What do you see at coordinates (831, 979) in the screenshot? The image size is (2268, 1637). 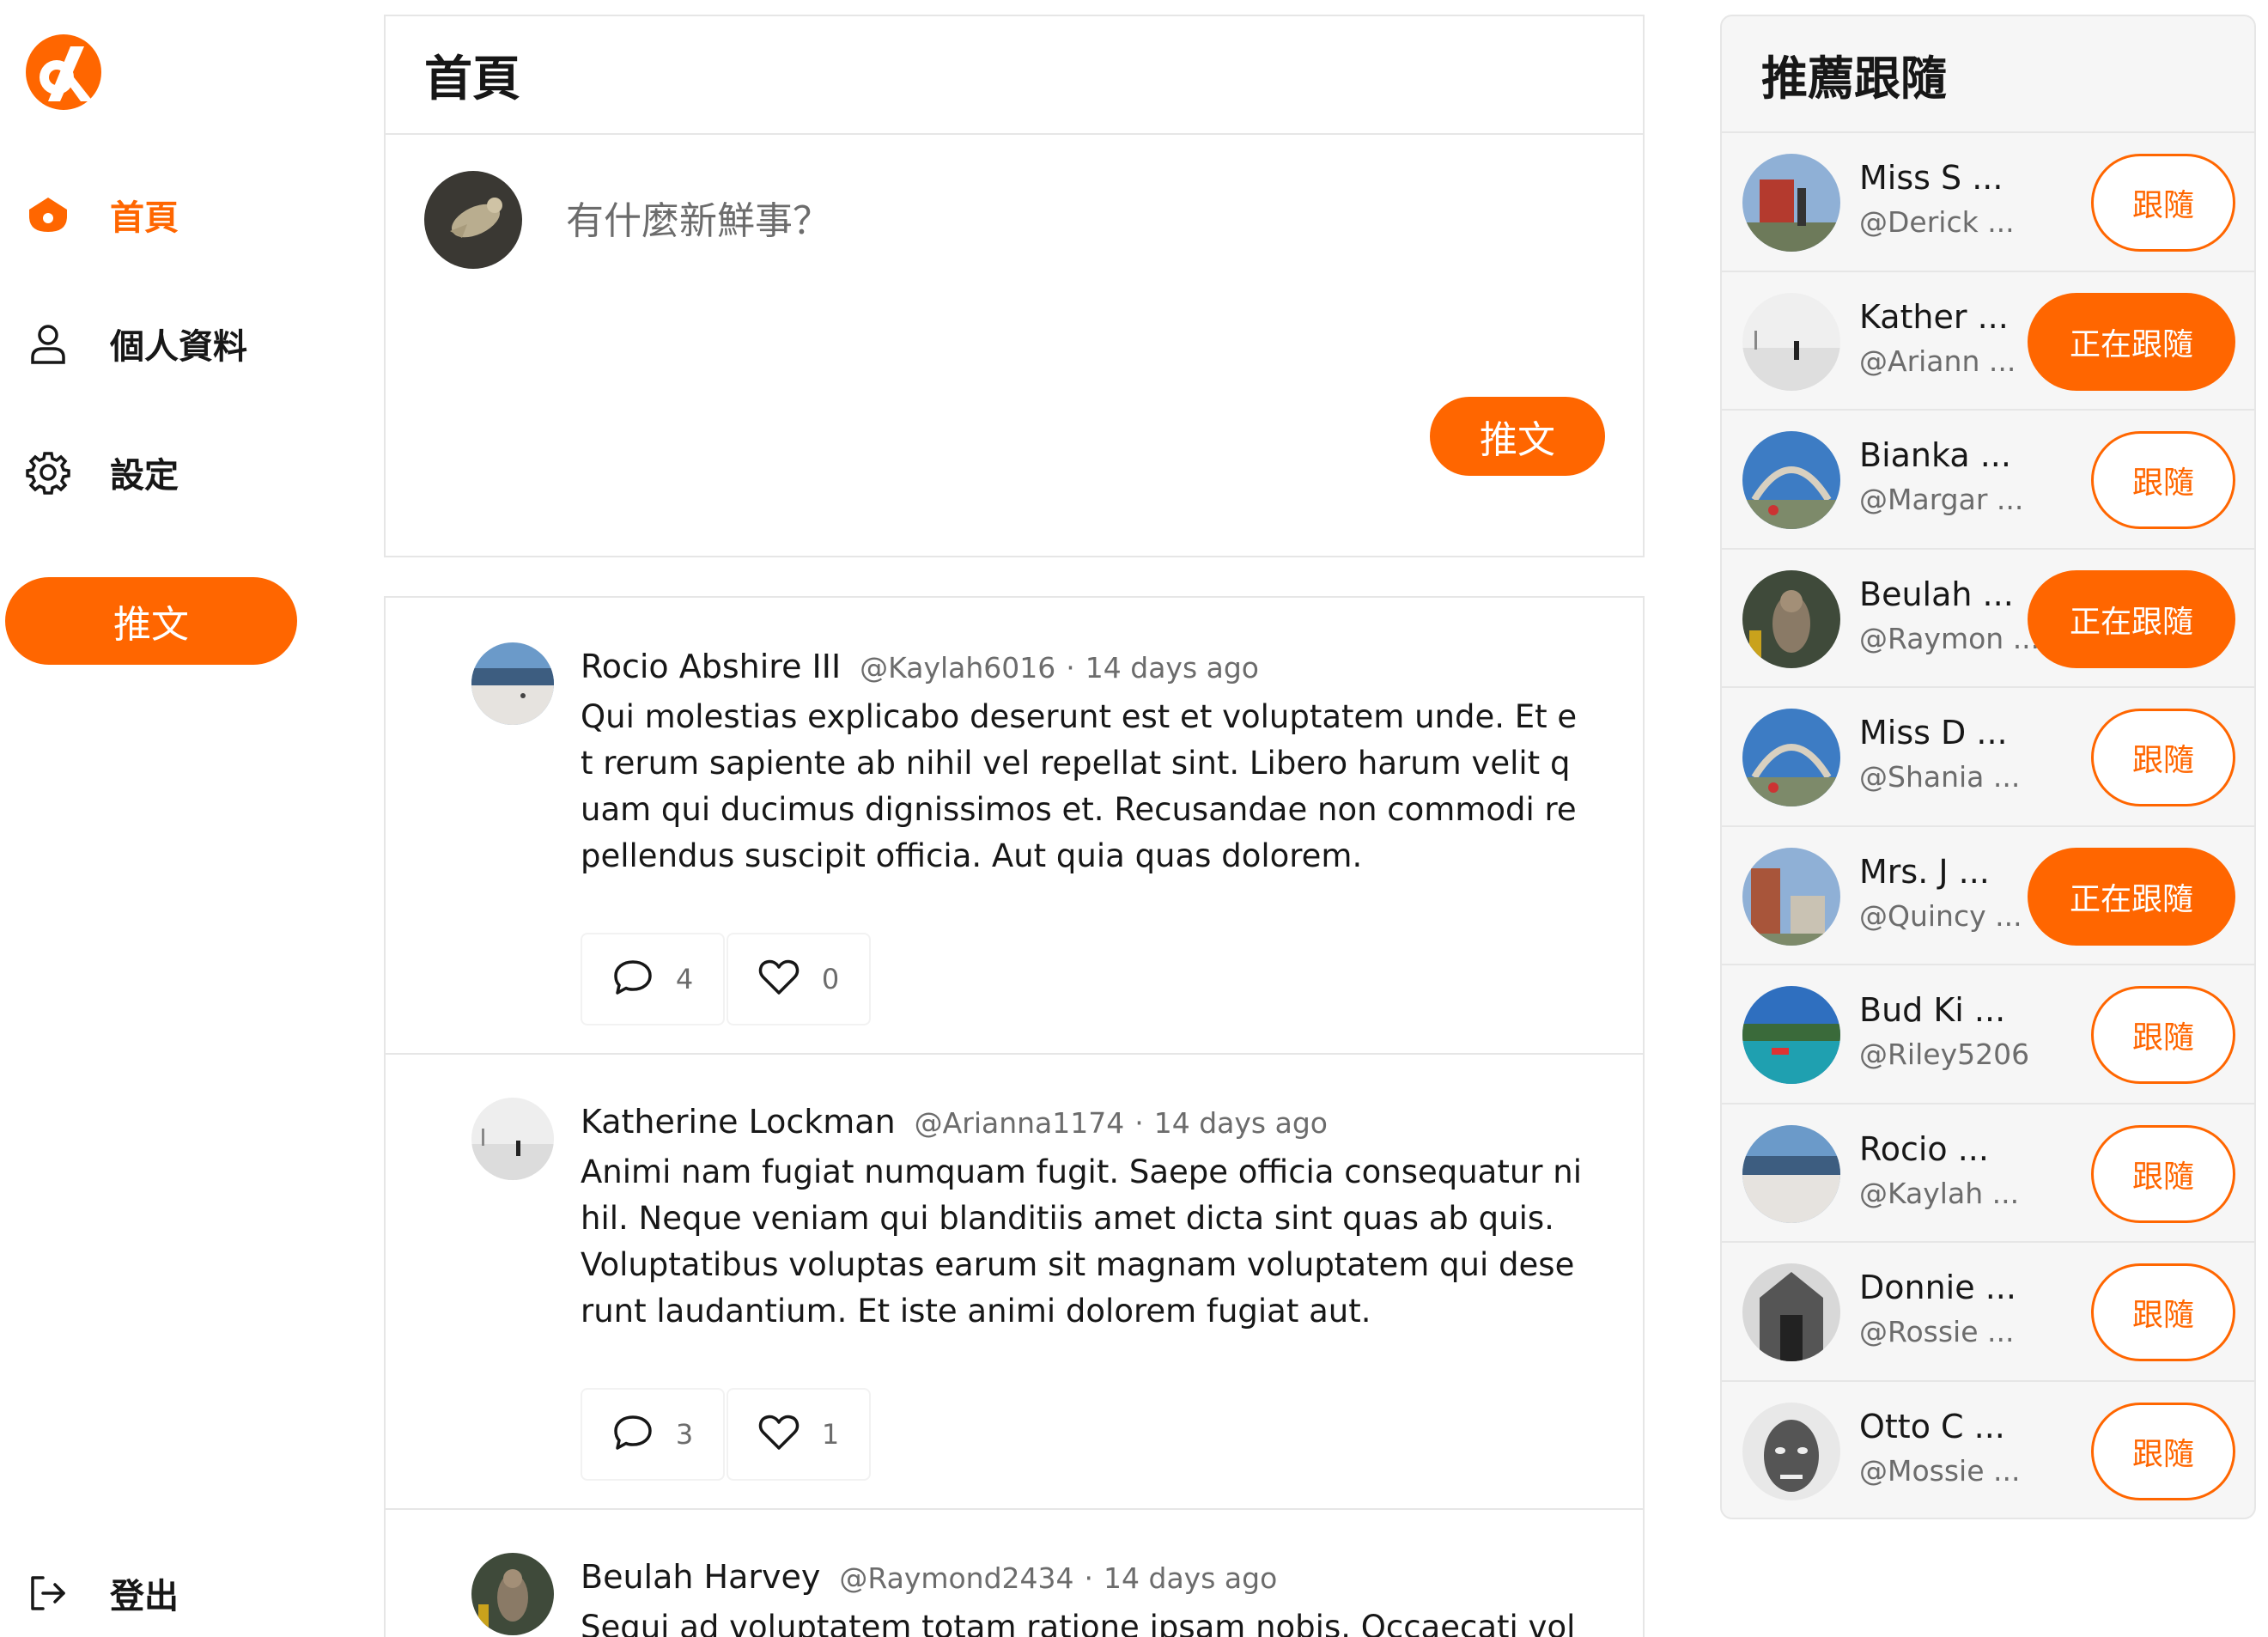 I see `like-count: 0` at bounding box center [831, 979].